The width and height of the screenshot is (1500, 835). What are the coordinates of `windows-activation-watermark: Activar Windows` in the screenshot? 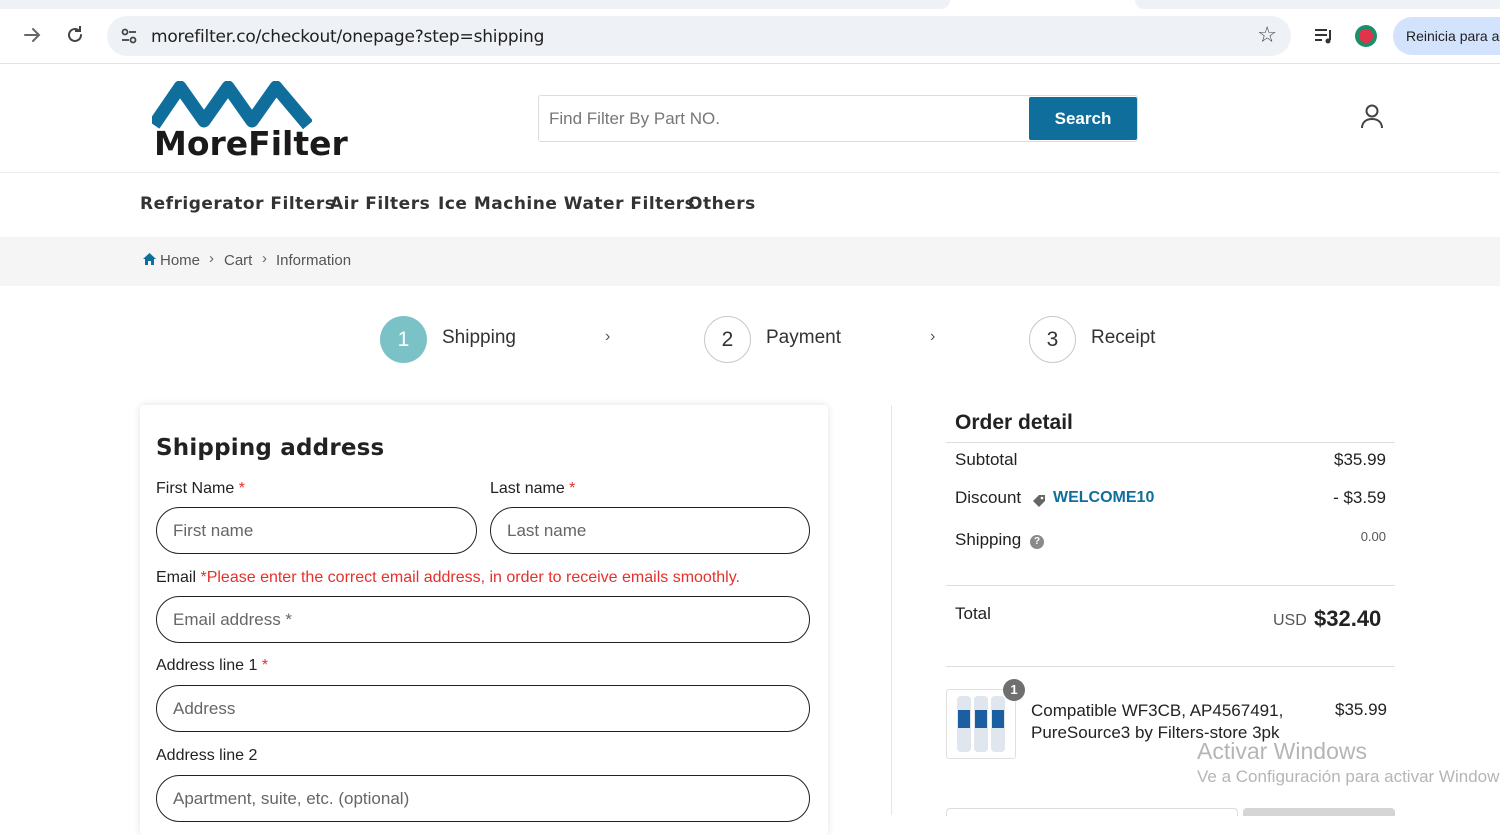 It's located at (1282, 751).